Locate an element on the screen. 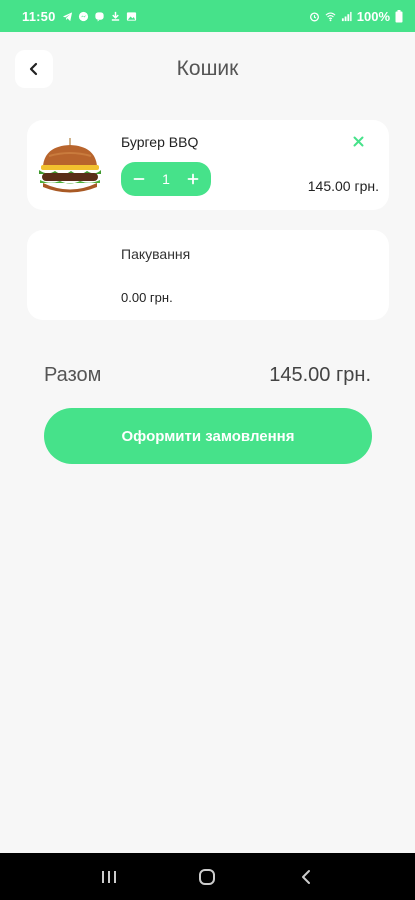  home-icon is located at coordinates (207, 876).